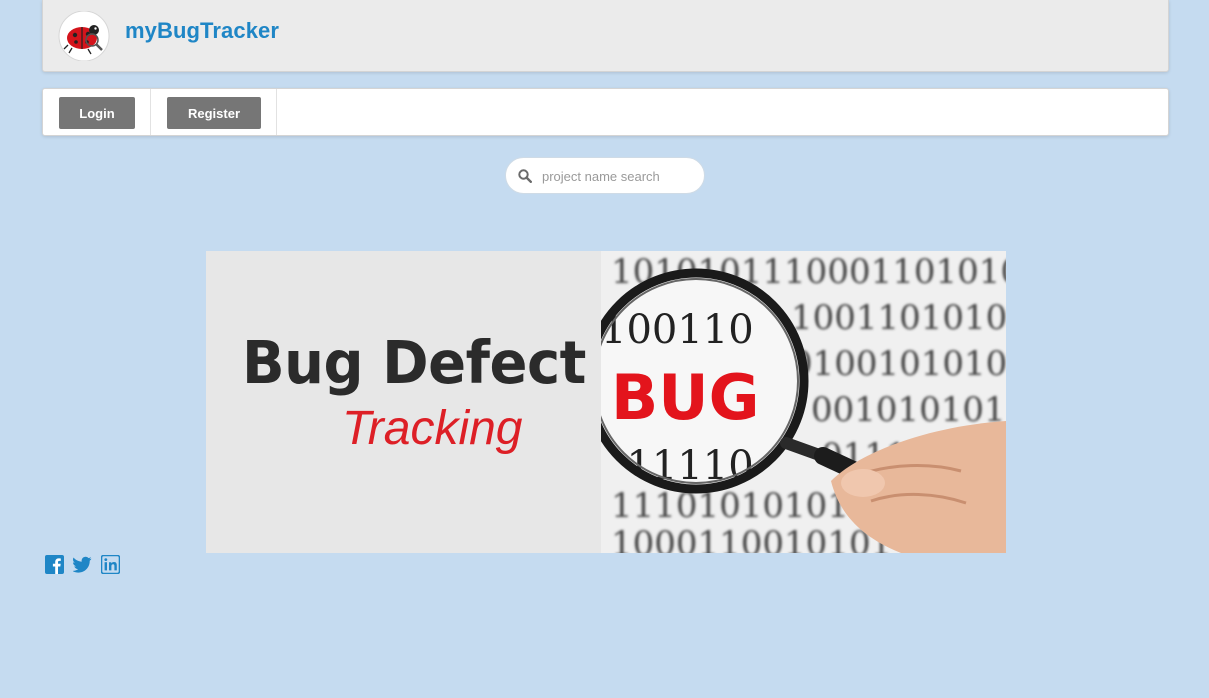 Image resolution: width=1209 pixels, height=698 pixels. I want to click on linkedin-icon, so click(110, 564).